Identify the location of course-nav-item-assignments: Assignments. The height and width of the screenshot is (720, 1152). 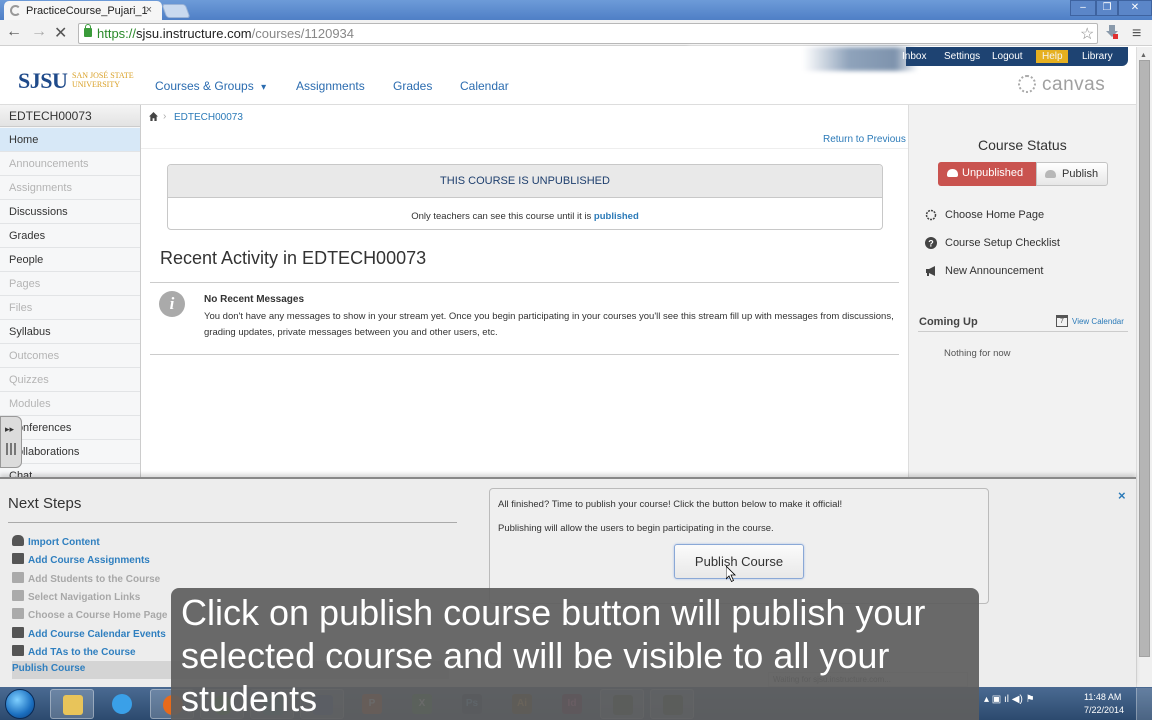
(70, 188).